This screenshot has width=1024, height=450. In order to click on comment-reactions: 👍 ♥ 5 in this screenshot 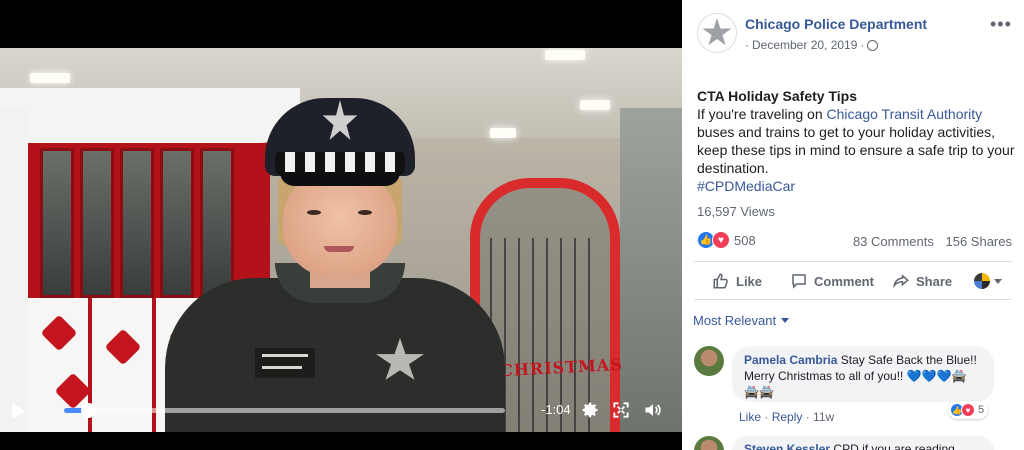, I will do `click(968, 410)`.